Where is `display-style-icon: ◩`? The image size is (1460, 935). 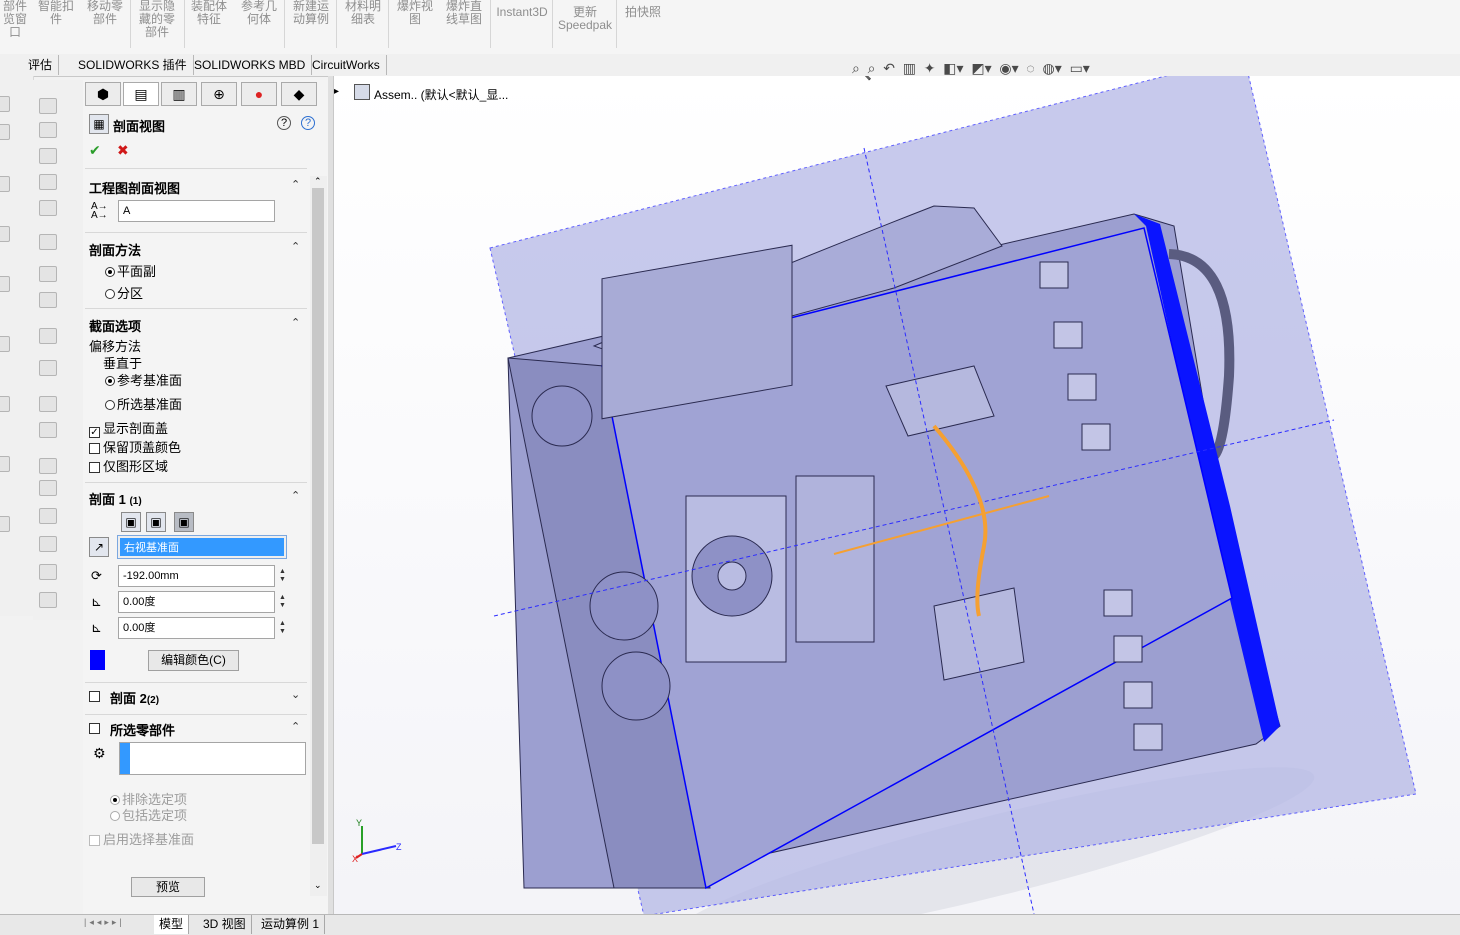 display-style-icon: ◩ is located at coordinates (977, 68).